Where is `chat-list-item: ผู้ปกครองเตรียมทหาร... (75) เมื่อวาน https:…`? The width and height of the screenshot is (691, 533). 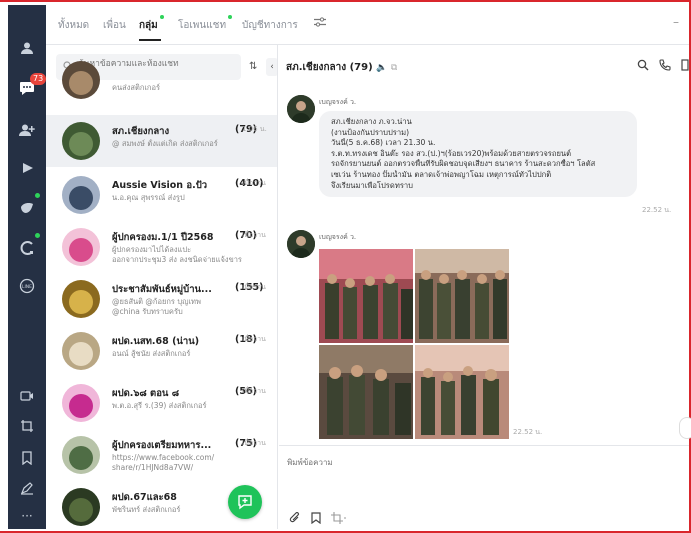
chat-list-item: ผู้ปกครองเตรียมทหาร... (75) เมื่อวาน https:… is located at coordinates (161, 455).